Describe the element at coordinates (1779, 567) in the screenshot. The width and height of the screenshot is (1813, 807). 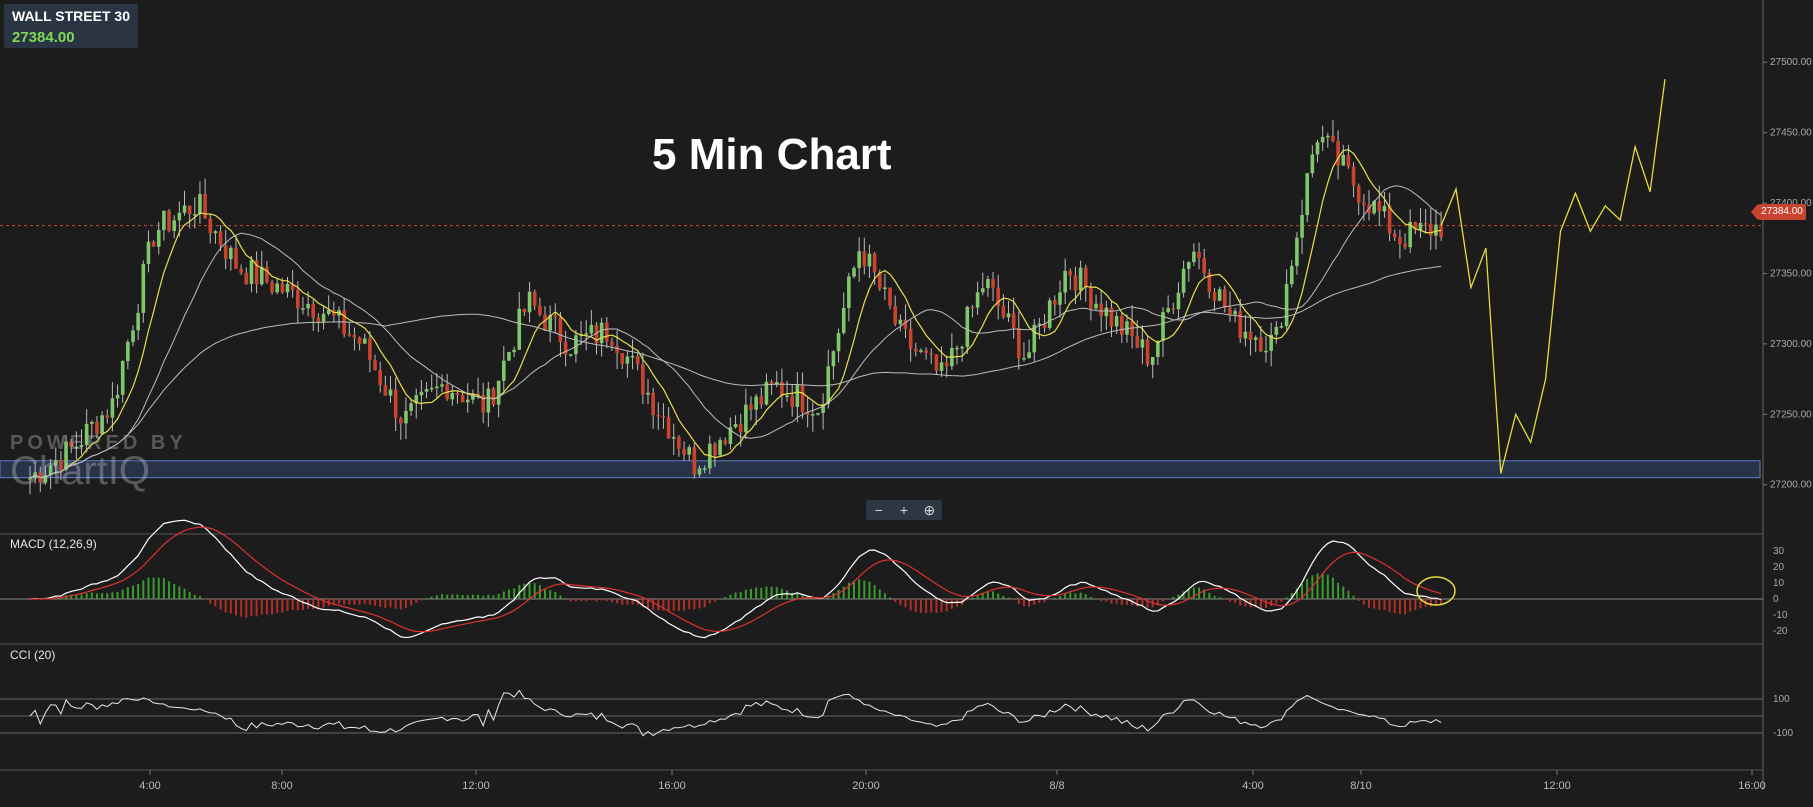
I see `macd-tick-label: 20` at that location.